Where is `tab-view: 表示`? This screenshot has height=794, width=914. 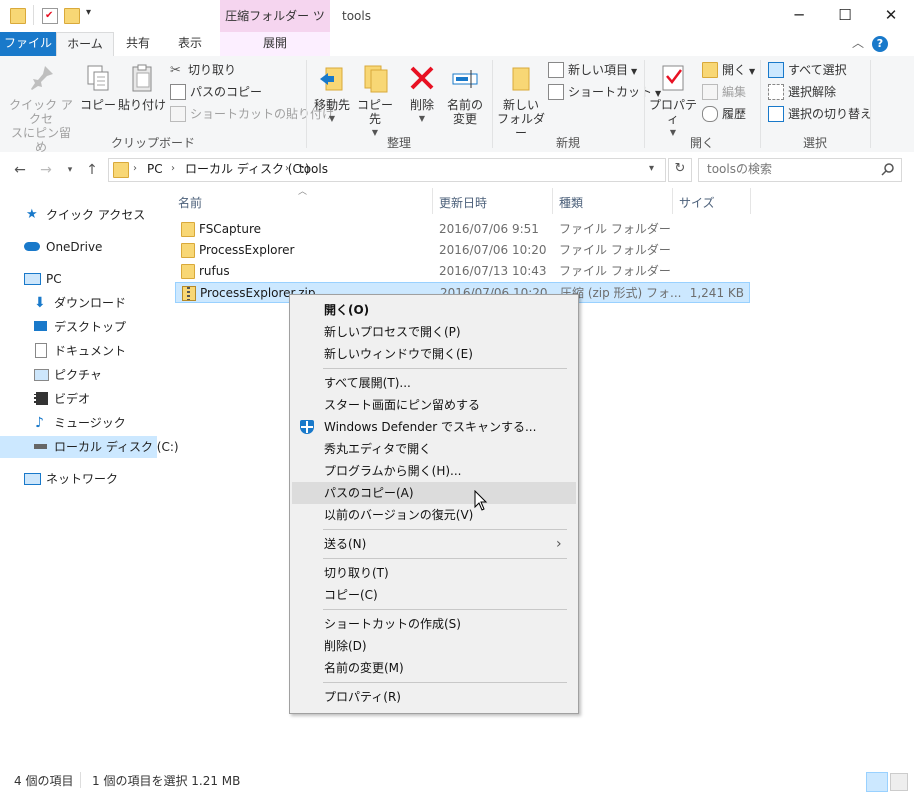 tab-view: 表示 is located at coordinates (190, 44).